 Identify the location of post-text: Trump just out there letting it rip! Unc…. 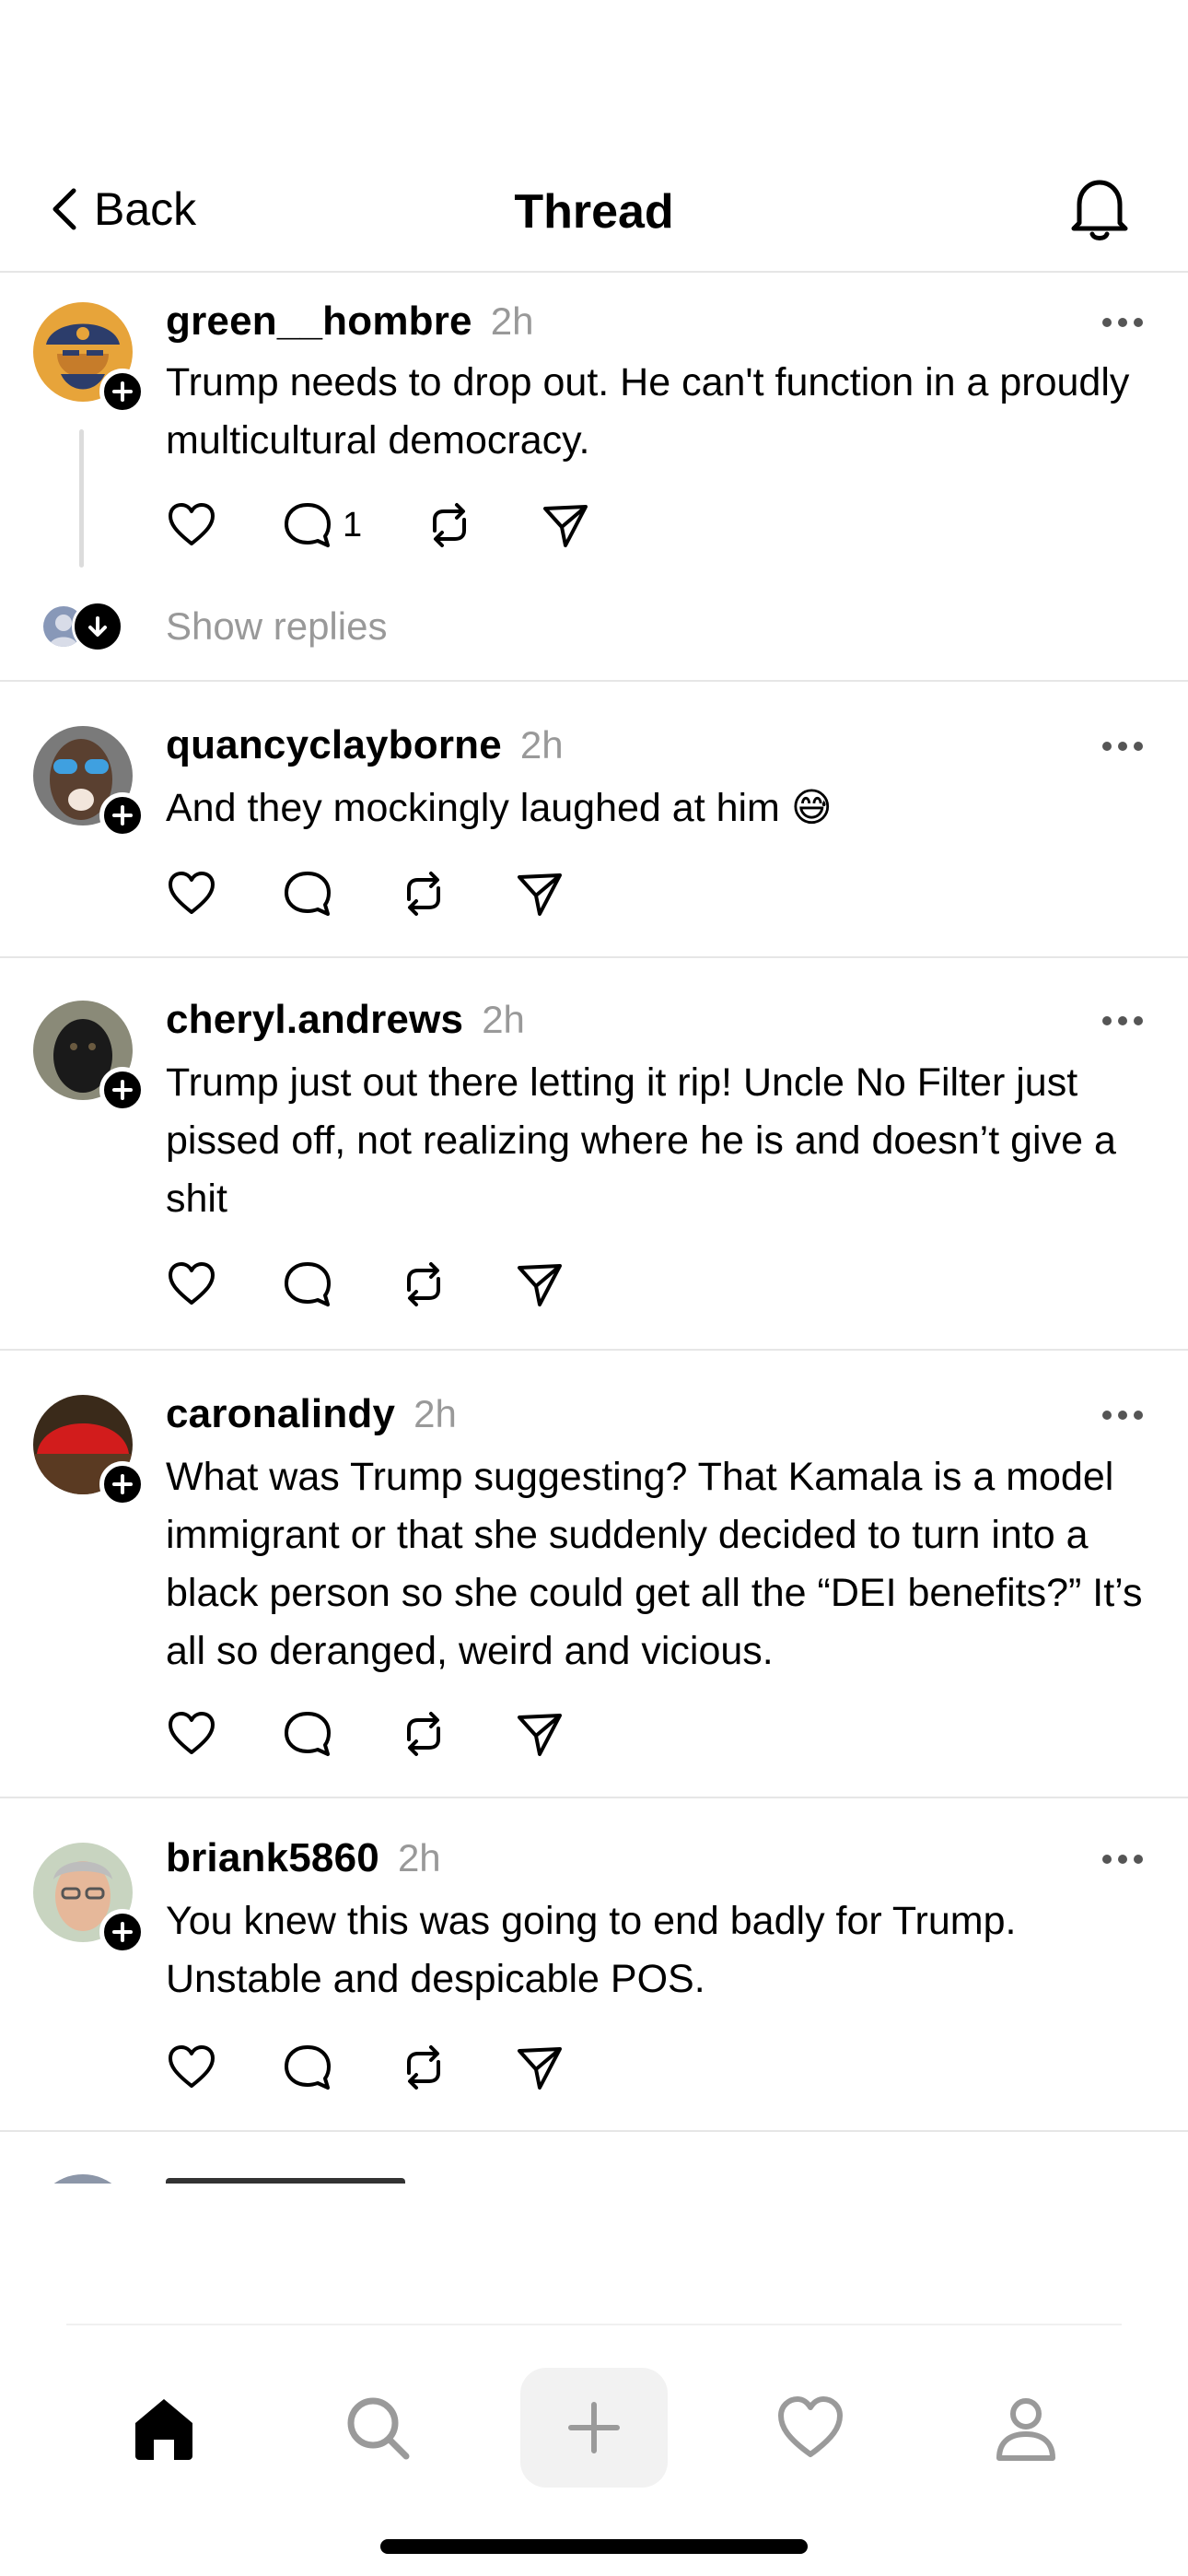
(641, 1140).